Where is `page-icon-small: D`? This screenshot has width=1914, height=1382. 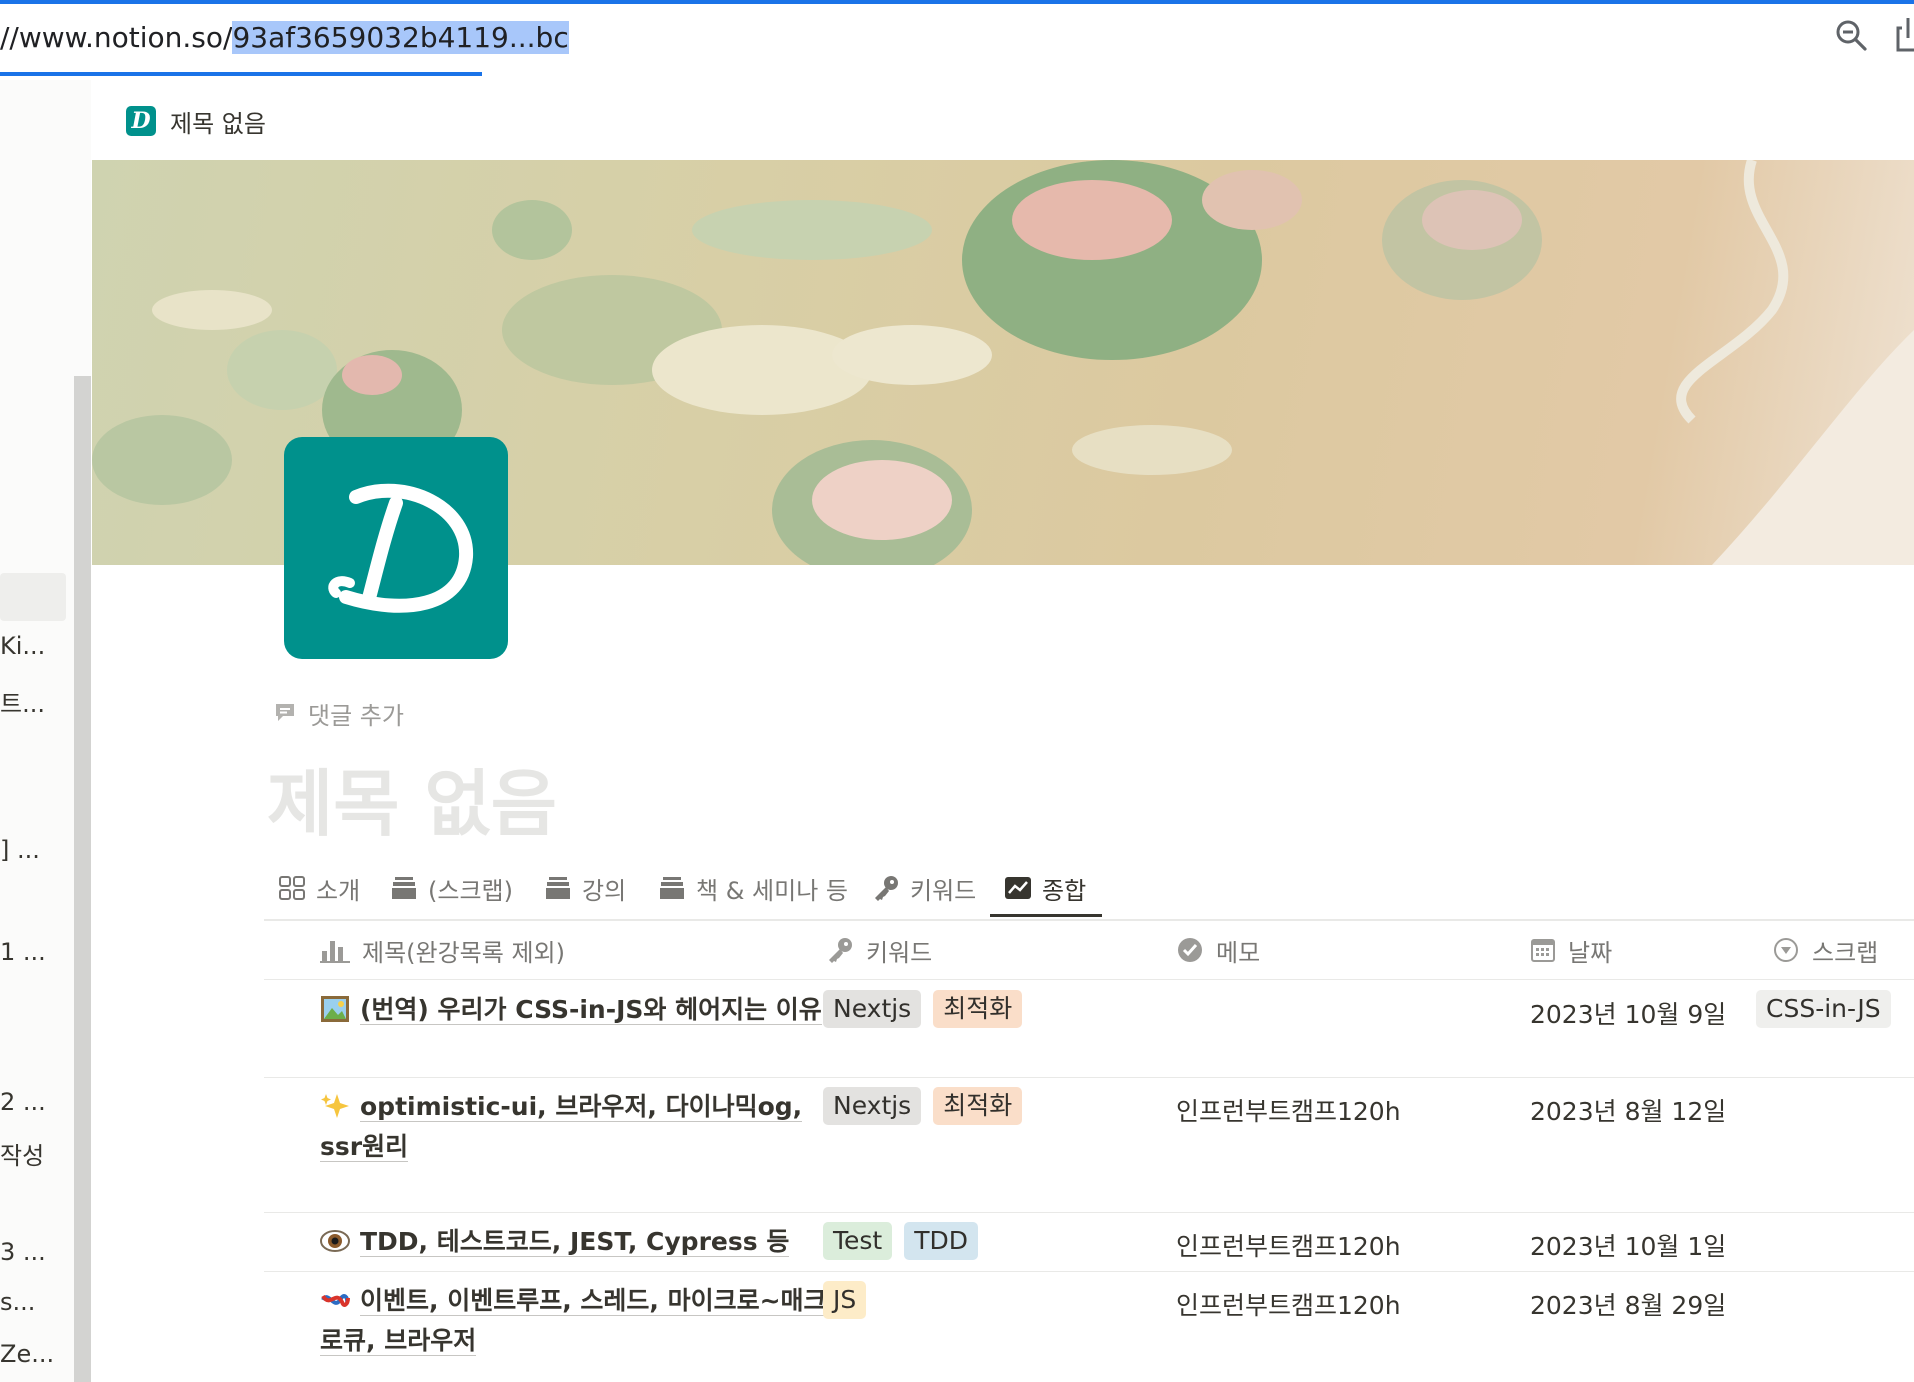 page-icon-small: D is located at coordinates (141, 121).